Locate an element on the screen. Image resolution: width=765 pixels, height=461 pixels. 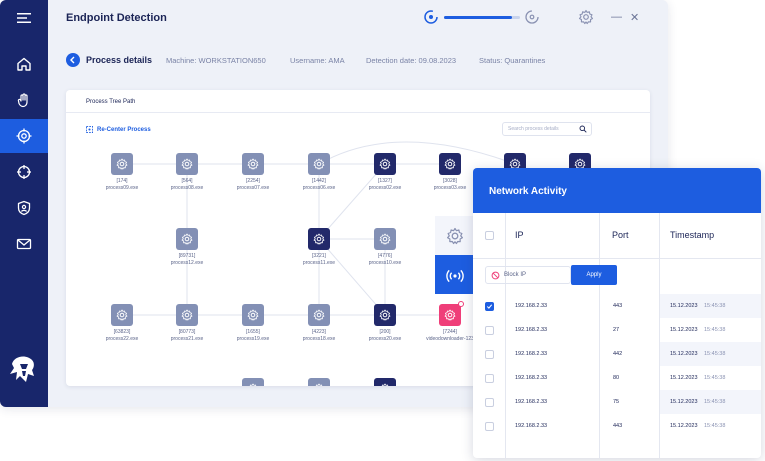
table-row: 192.168.2.33 27 15.12.2023 15:45:38 is located at coordinates (617, 330).